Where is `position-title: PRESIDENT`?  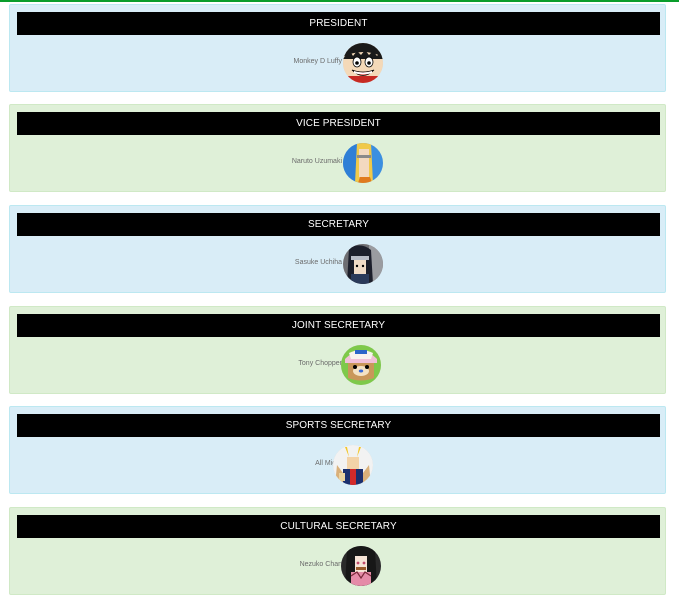
position-title: PRESIDENT is located at coordinates (338, 23).